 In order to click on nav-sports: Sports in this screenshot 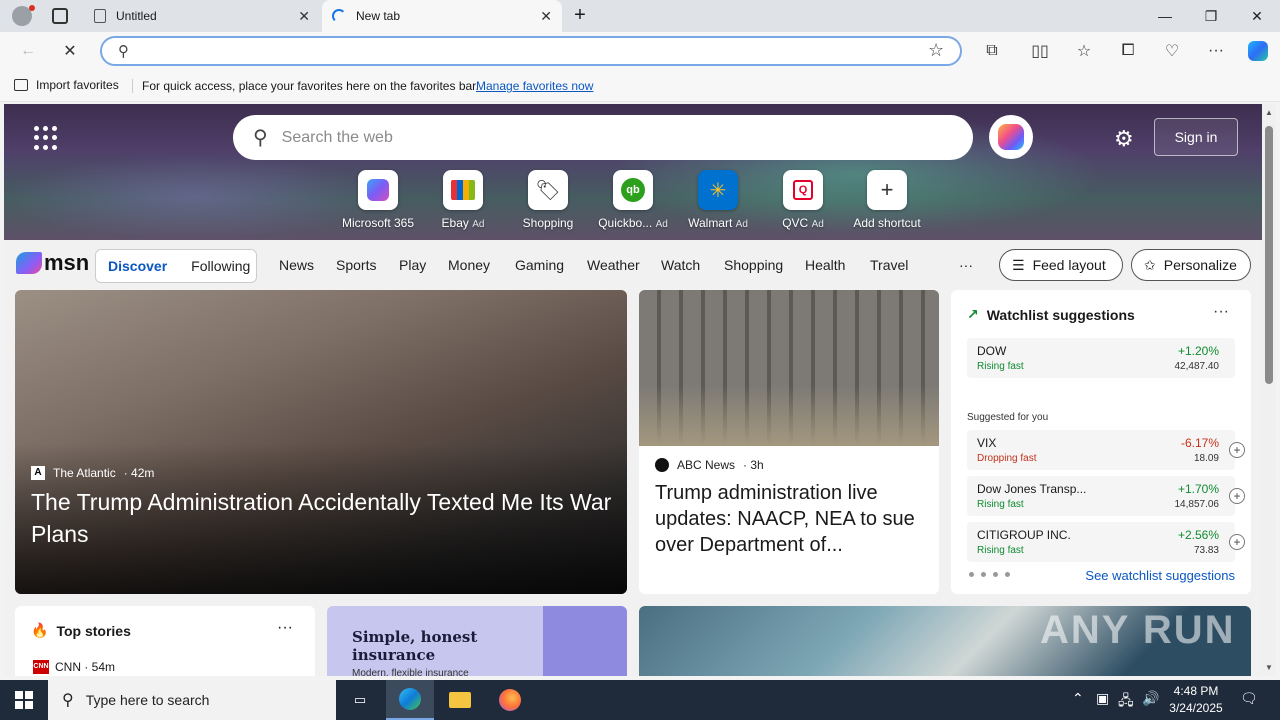, I will do `click(356, 265)`.